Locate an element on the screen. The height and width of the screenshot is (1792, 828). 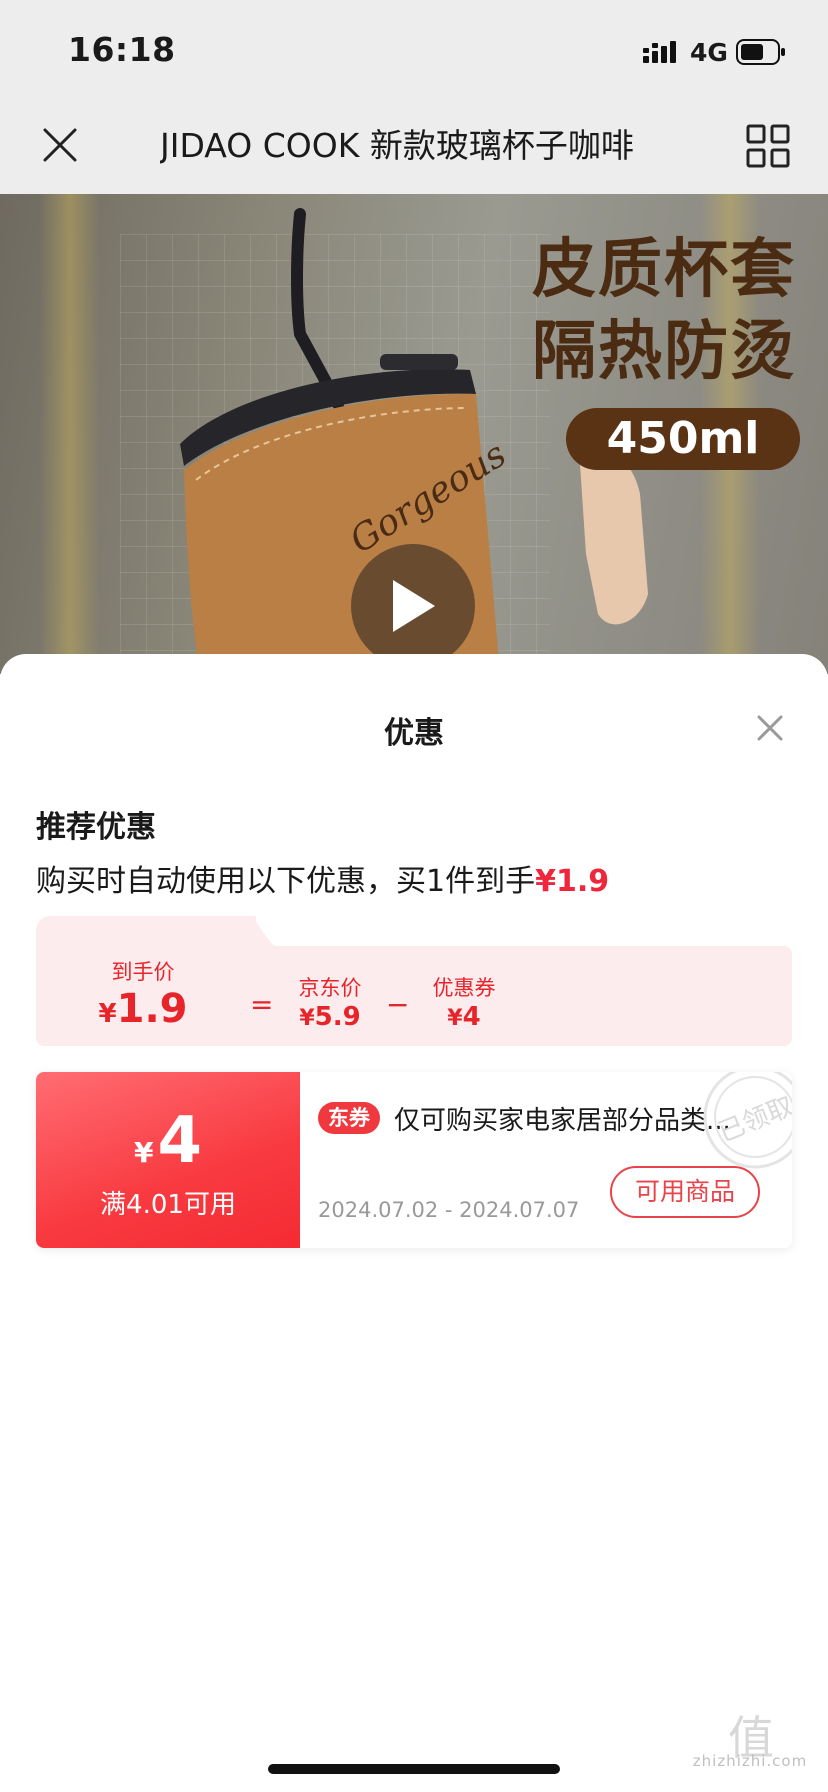
coupon-validity: 2024.07.02 - 2024.07.07 is located at coordinates (449, 1210).